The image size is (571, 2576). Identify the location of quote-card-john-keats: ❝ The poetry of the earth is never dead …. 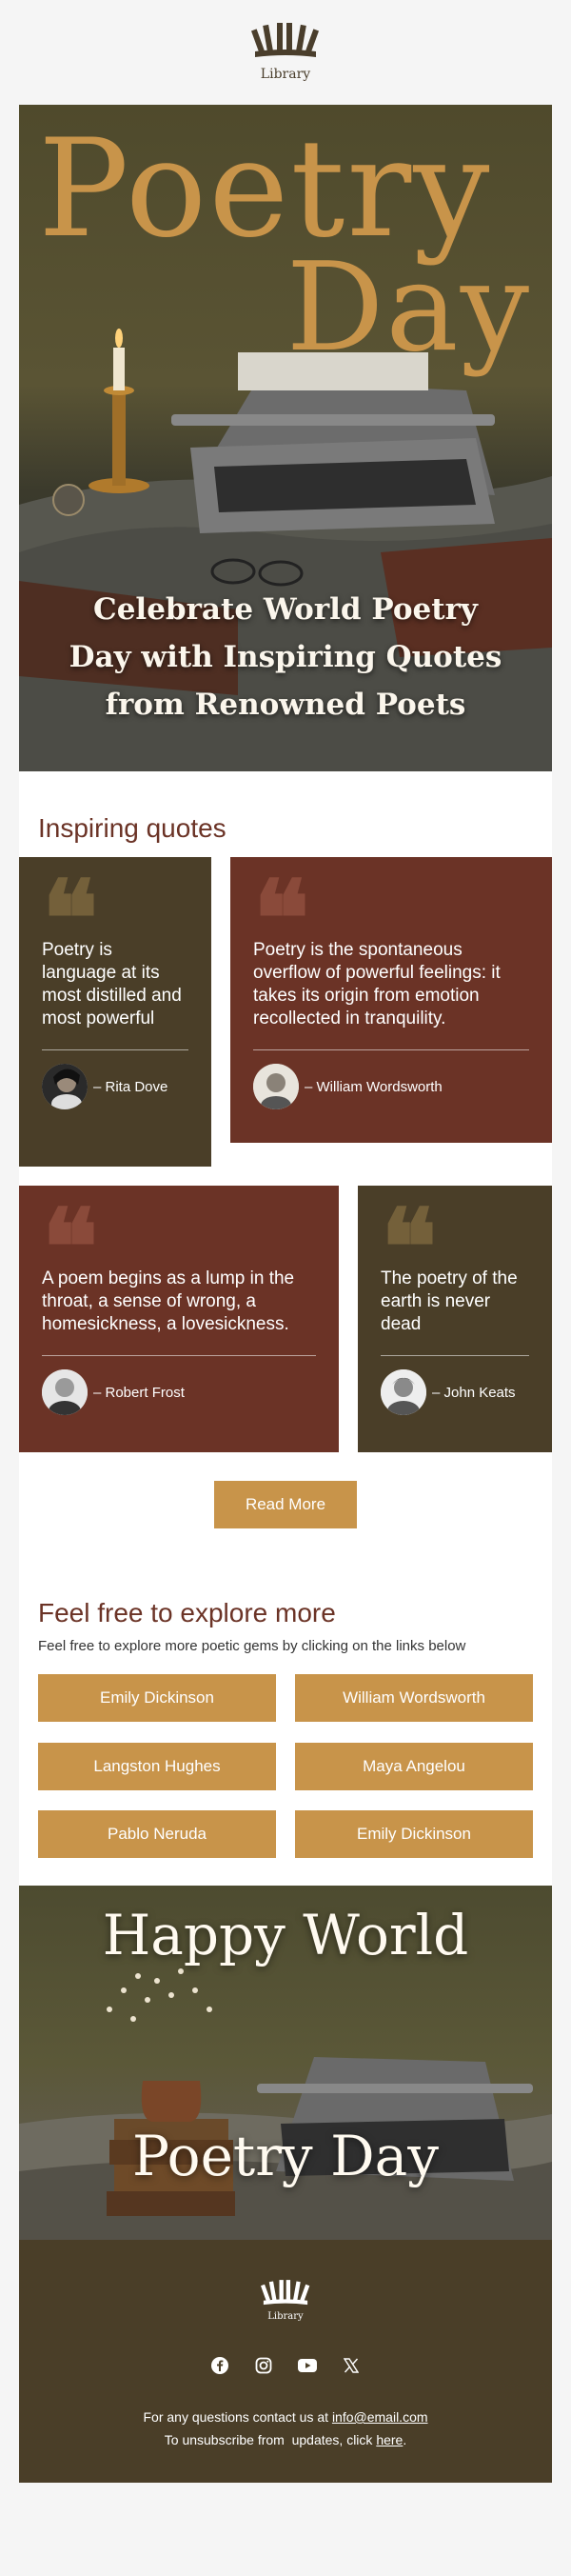
(455, 1319).